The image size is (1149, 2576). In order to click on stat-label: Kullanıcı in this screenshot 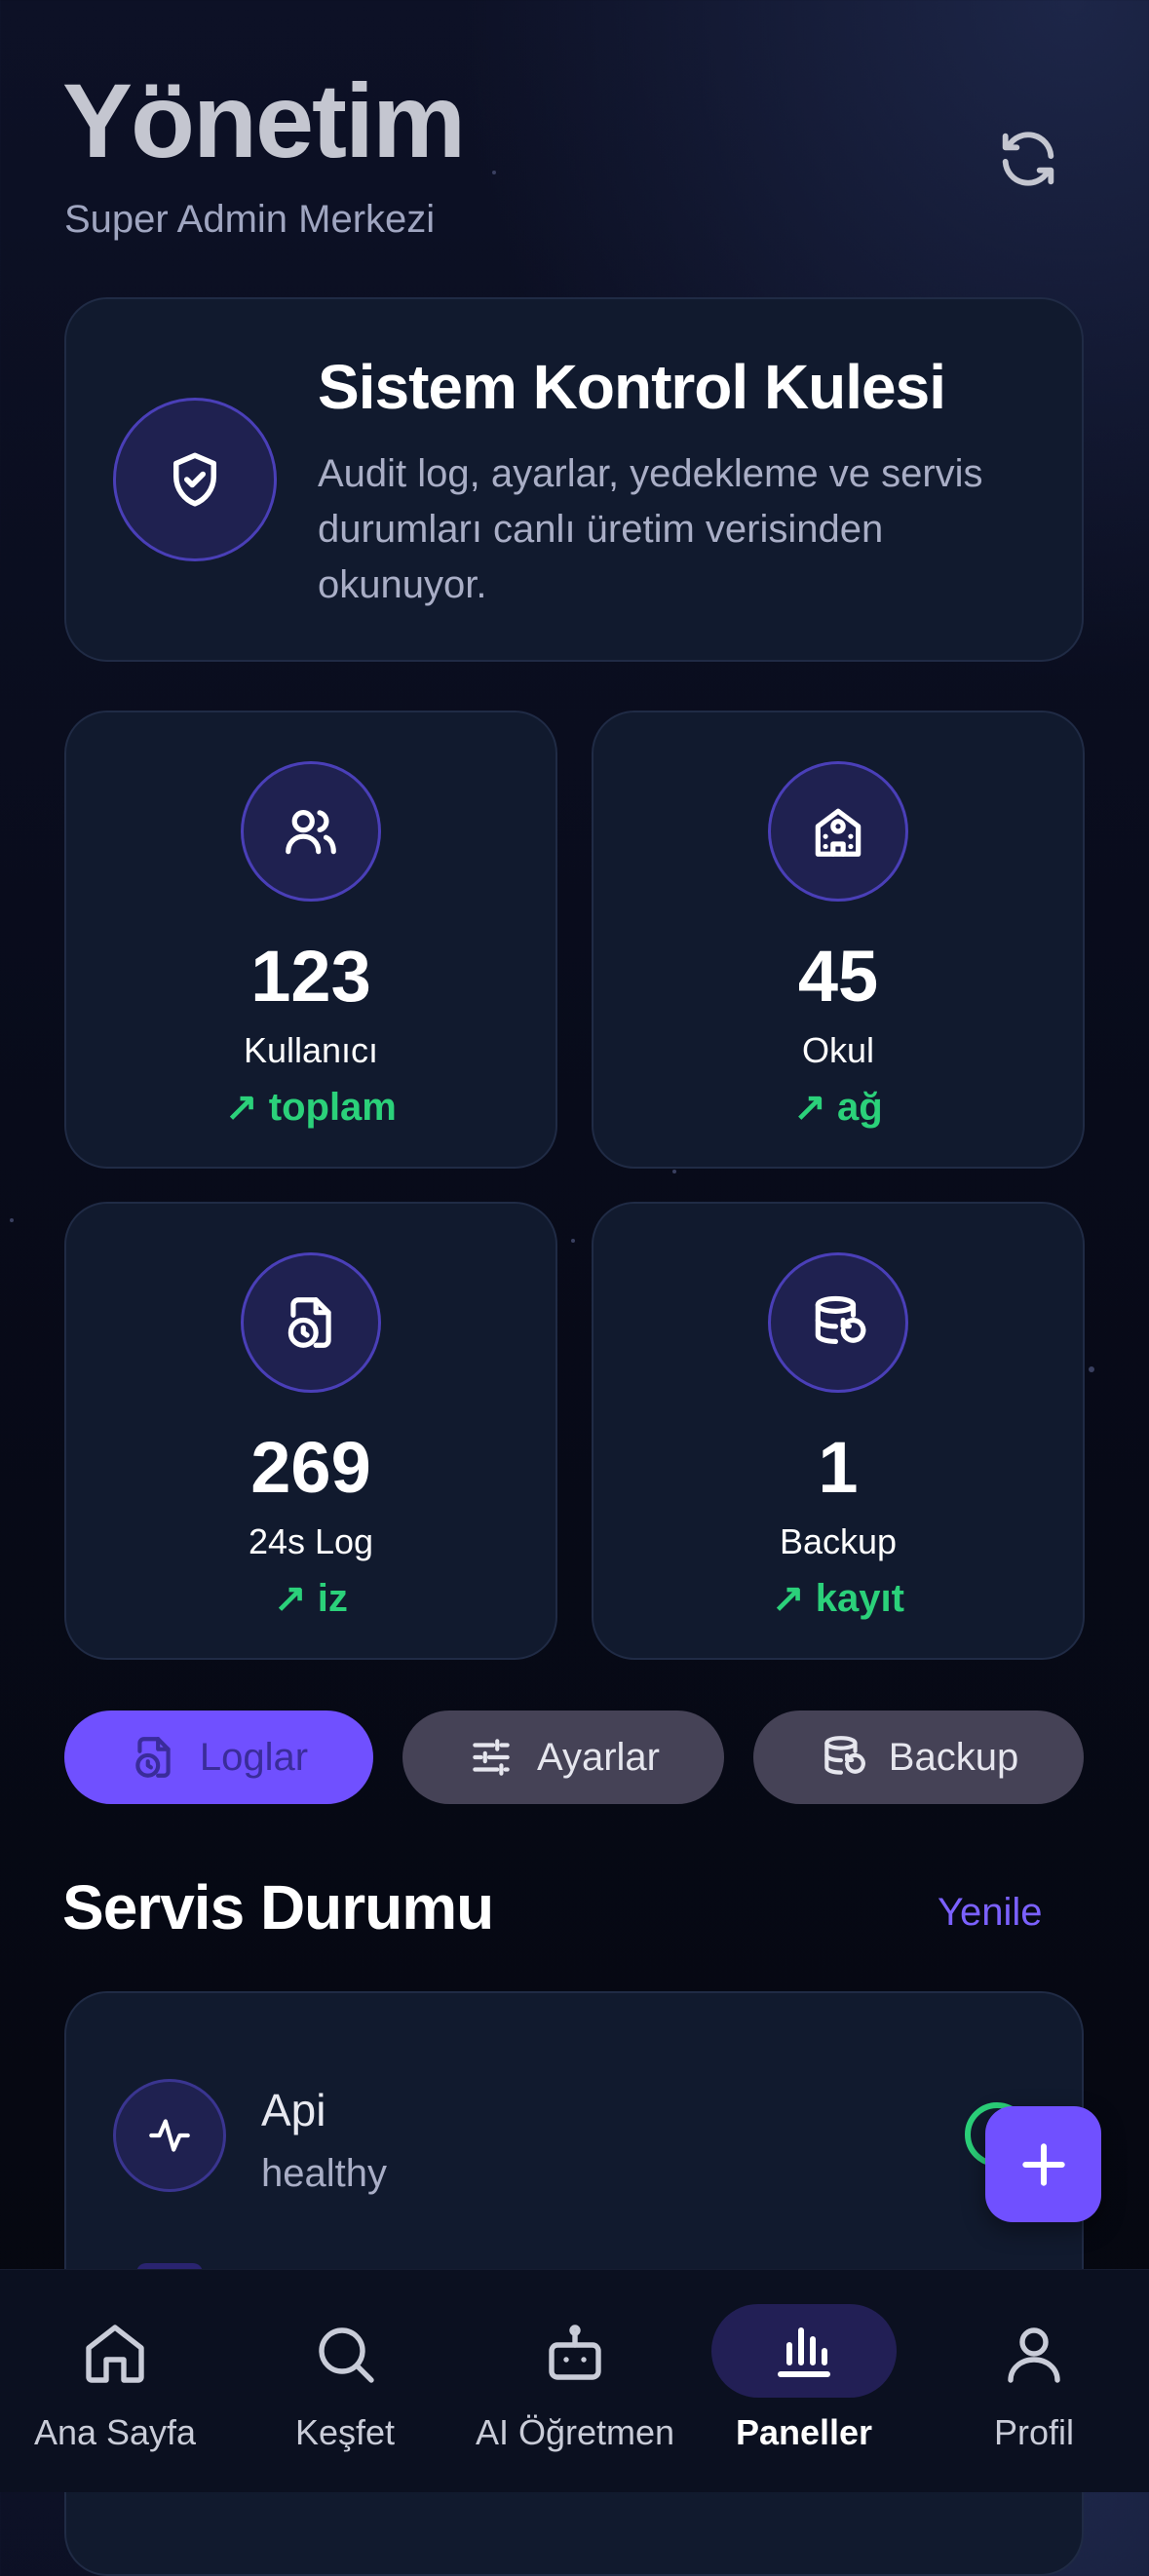, I will do `click(311, 1050)`.